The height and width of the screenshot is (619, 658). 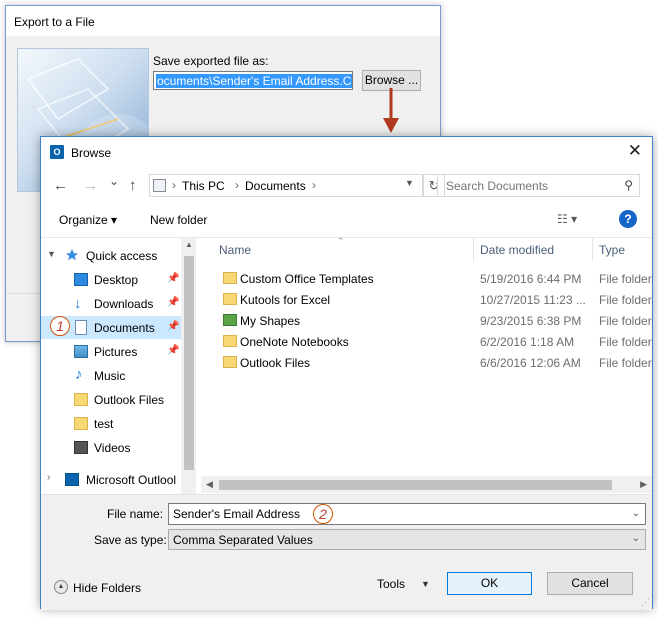 What do you see at coordinates (72, 254) in the screenshot?
I see `star-icon` at bounding box center [72, 254].